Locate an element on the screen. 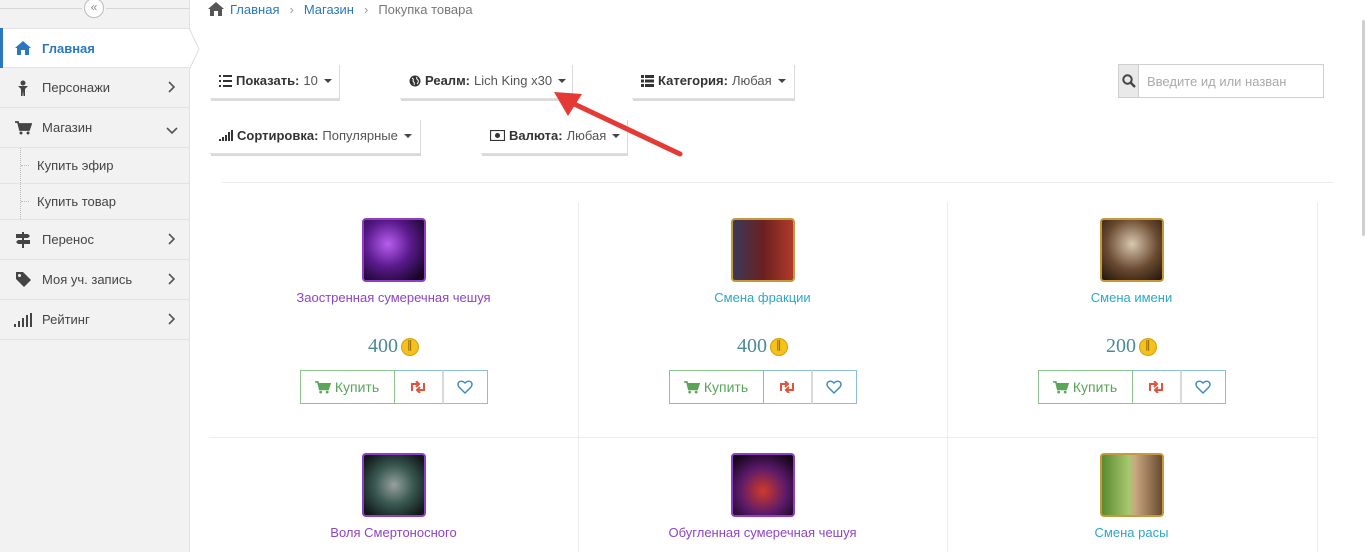 The height and width of the screenshot is (552, 1366). sidebar-item-characters: Персонажи is located at coordinates (95, 88).